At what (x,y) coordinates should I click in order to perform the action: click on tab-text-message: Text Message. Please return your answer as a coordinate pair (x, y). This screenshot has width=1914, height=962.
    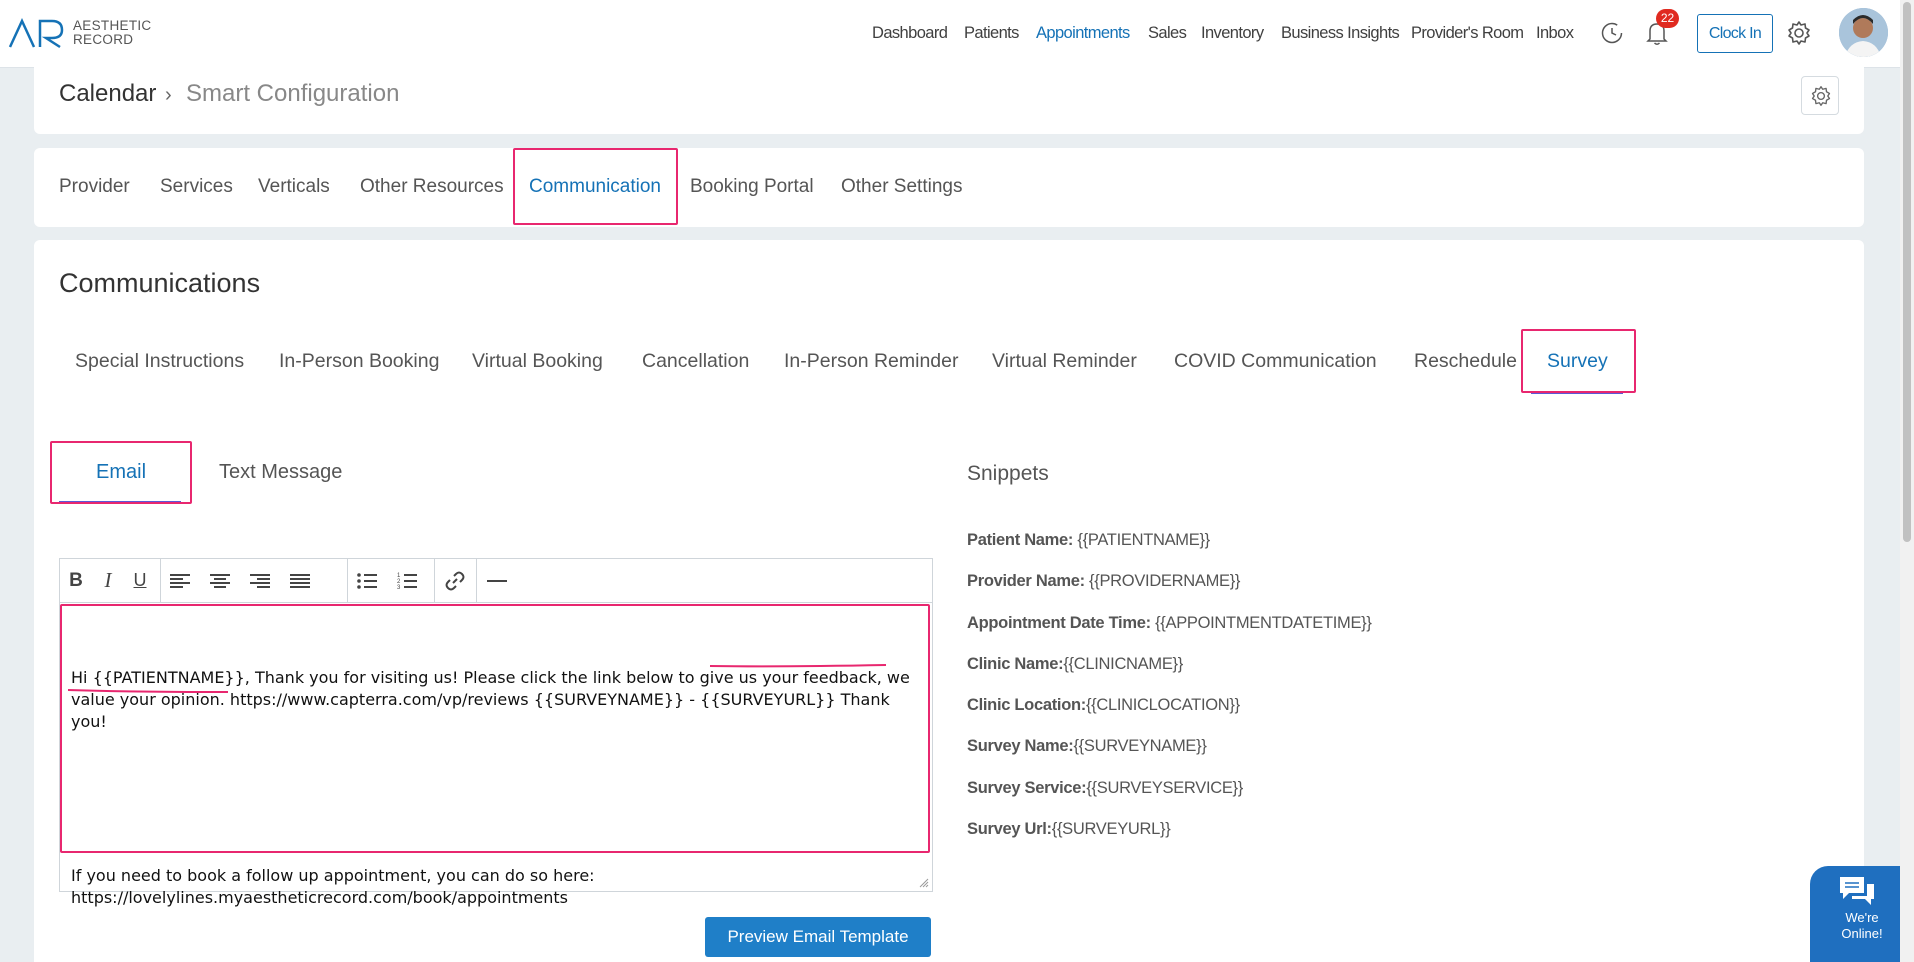
    Looking at the image, I should click on (280, 472).